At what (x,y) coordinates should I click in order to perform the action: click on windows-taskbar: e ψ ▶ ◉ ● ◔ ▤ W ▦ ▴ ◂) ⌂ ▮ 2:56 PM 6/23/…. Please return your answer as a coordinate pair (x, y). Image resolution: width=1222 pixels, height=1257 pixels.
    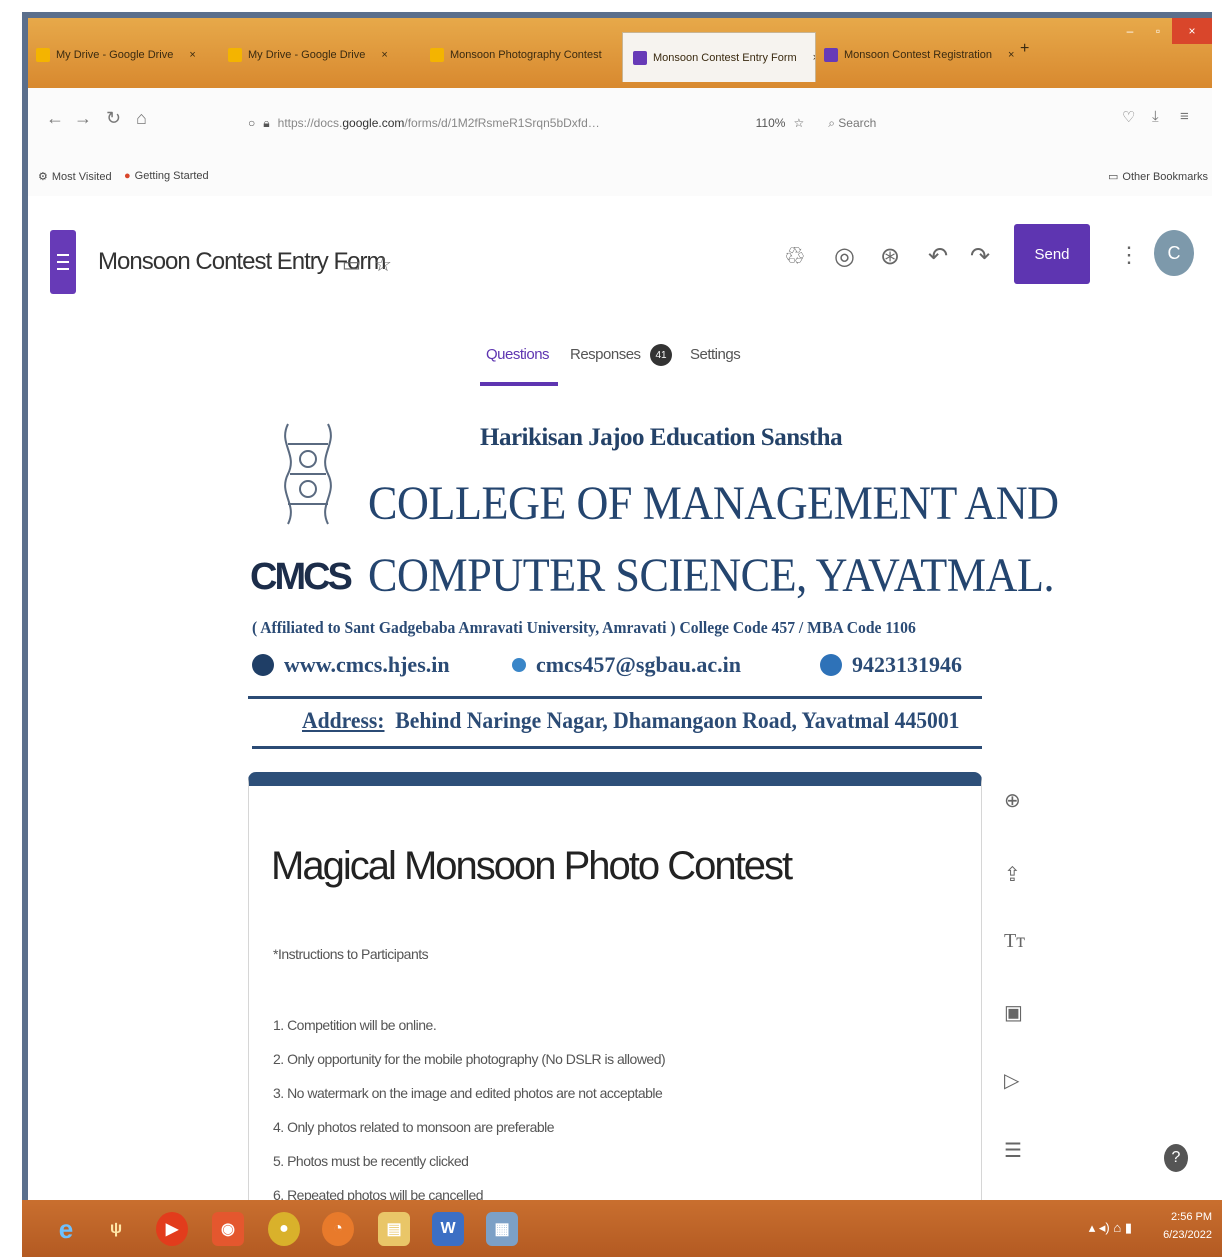
    Looking at the image, I should click on (622, 1228).